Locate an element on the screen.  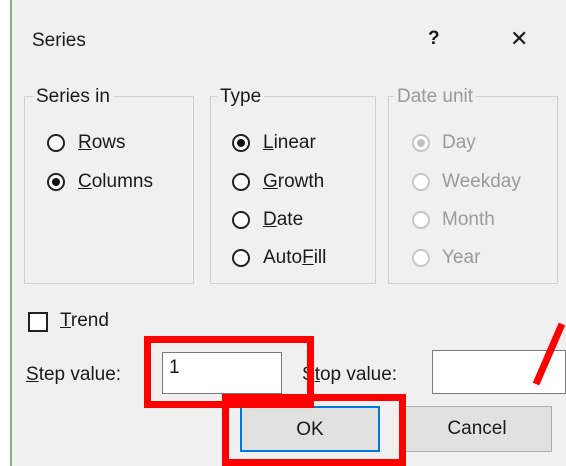
day-radio is located at coordinates (421, 143).